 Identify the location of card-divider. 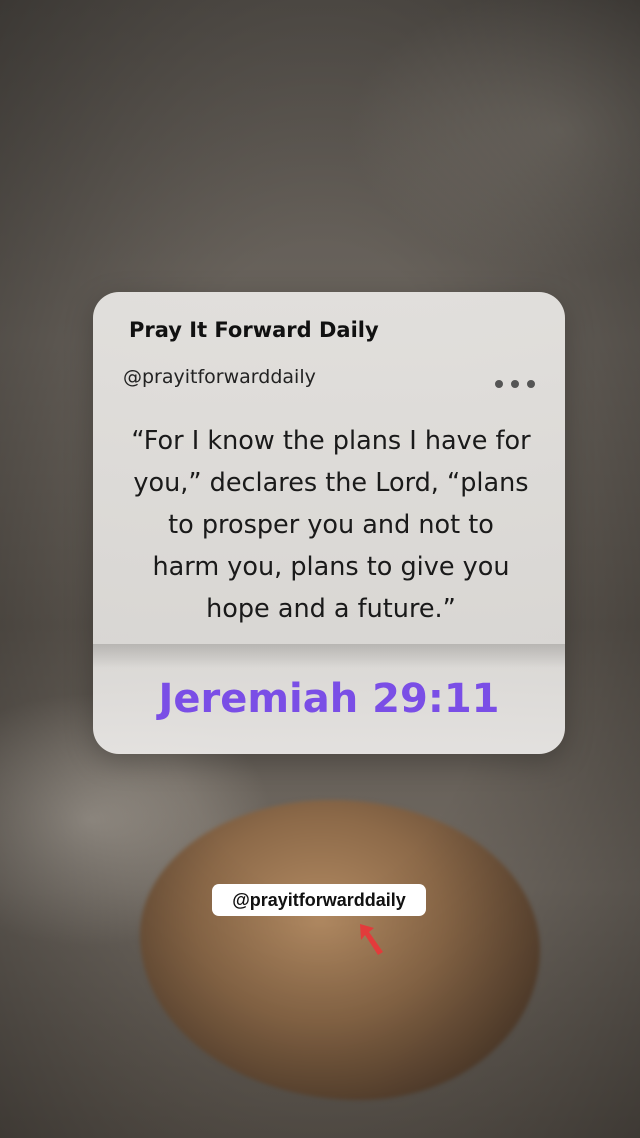
(329, 656).